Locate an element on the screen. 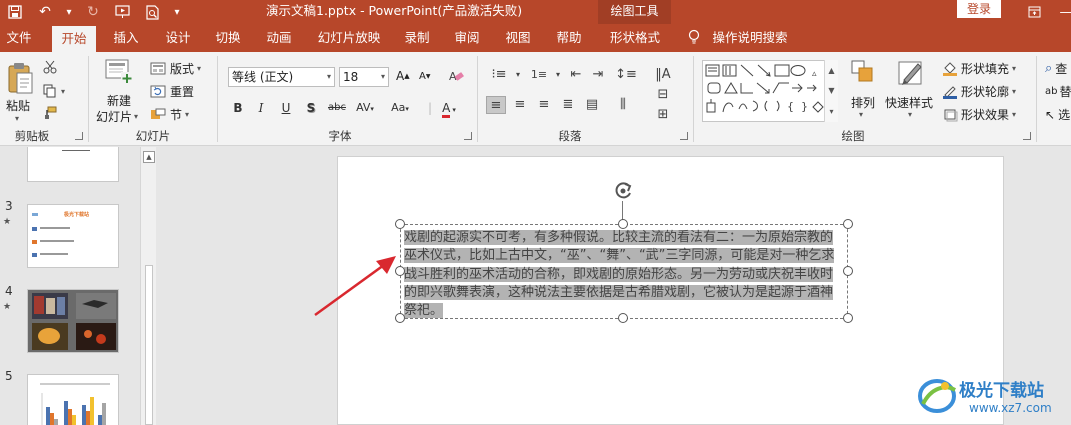 The height and width of the screenshot is (425, 1071). thumbnail-scrollbar: ▲ is located at coordinates (148, 286).